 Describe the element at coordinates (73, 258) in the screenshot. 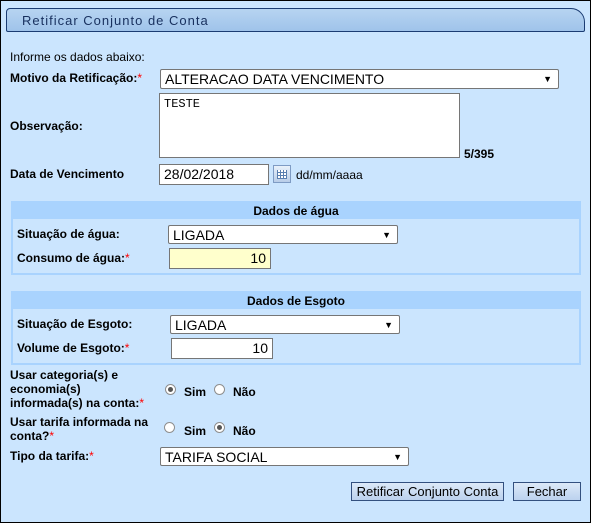

I see `consumo-agua-label: Consumo de água:*` at that location.